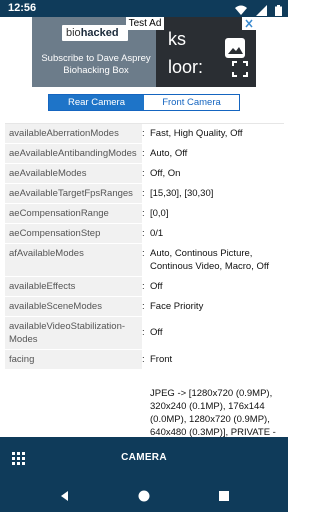  What do you see at coordinates (169, 153) in the screenshot?
I see `property-value: Auto, Off` at bounding box center [169, 153].